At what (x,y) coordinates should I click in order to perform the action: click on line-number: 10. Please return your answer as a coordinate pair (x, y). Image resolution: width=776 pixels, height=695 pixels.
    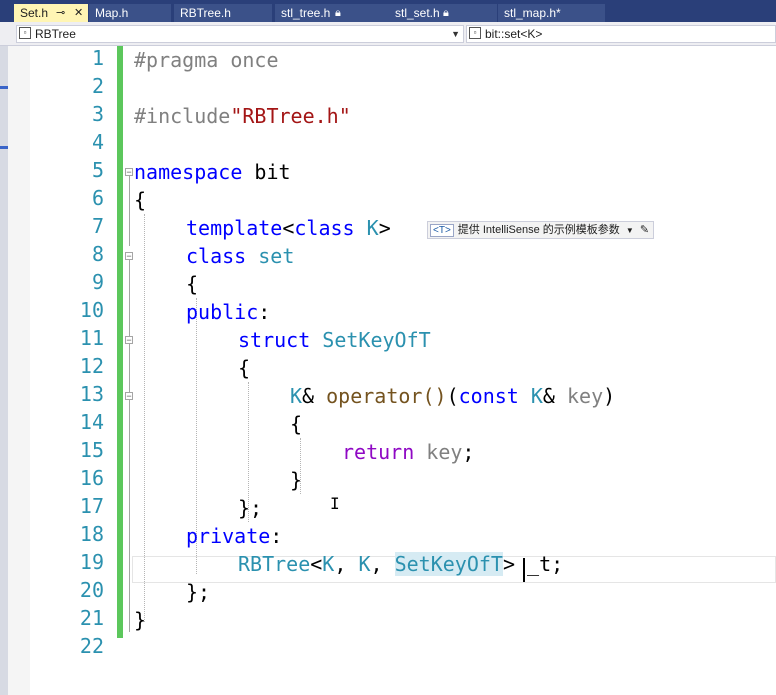
    Looking at the image, I should click on (91, 310).